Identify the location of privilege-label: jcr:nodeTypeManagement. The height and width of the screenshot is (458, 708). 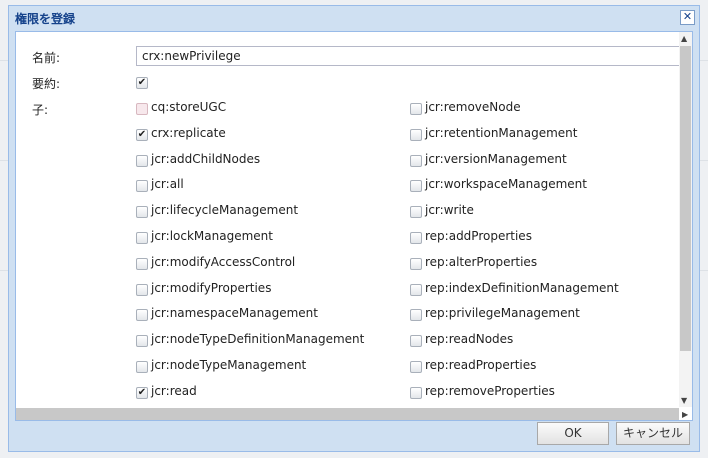
(229, 365).